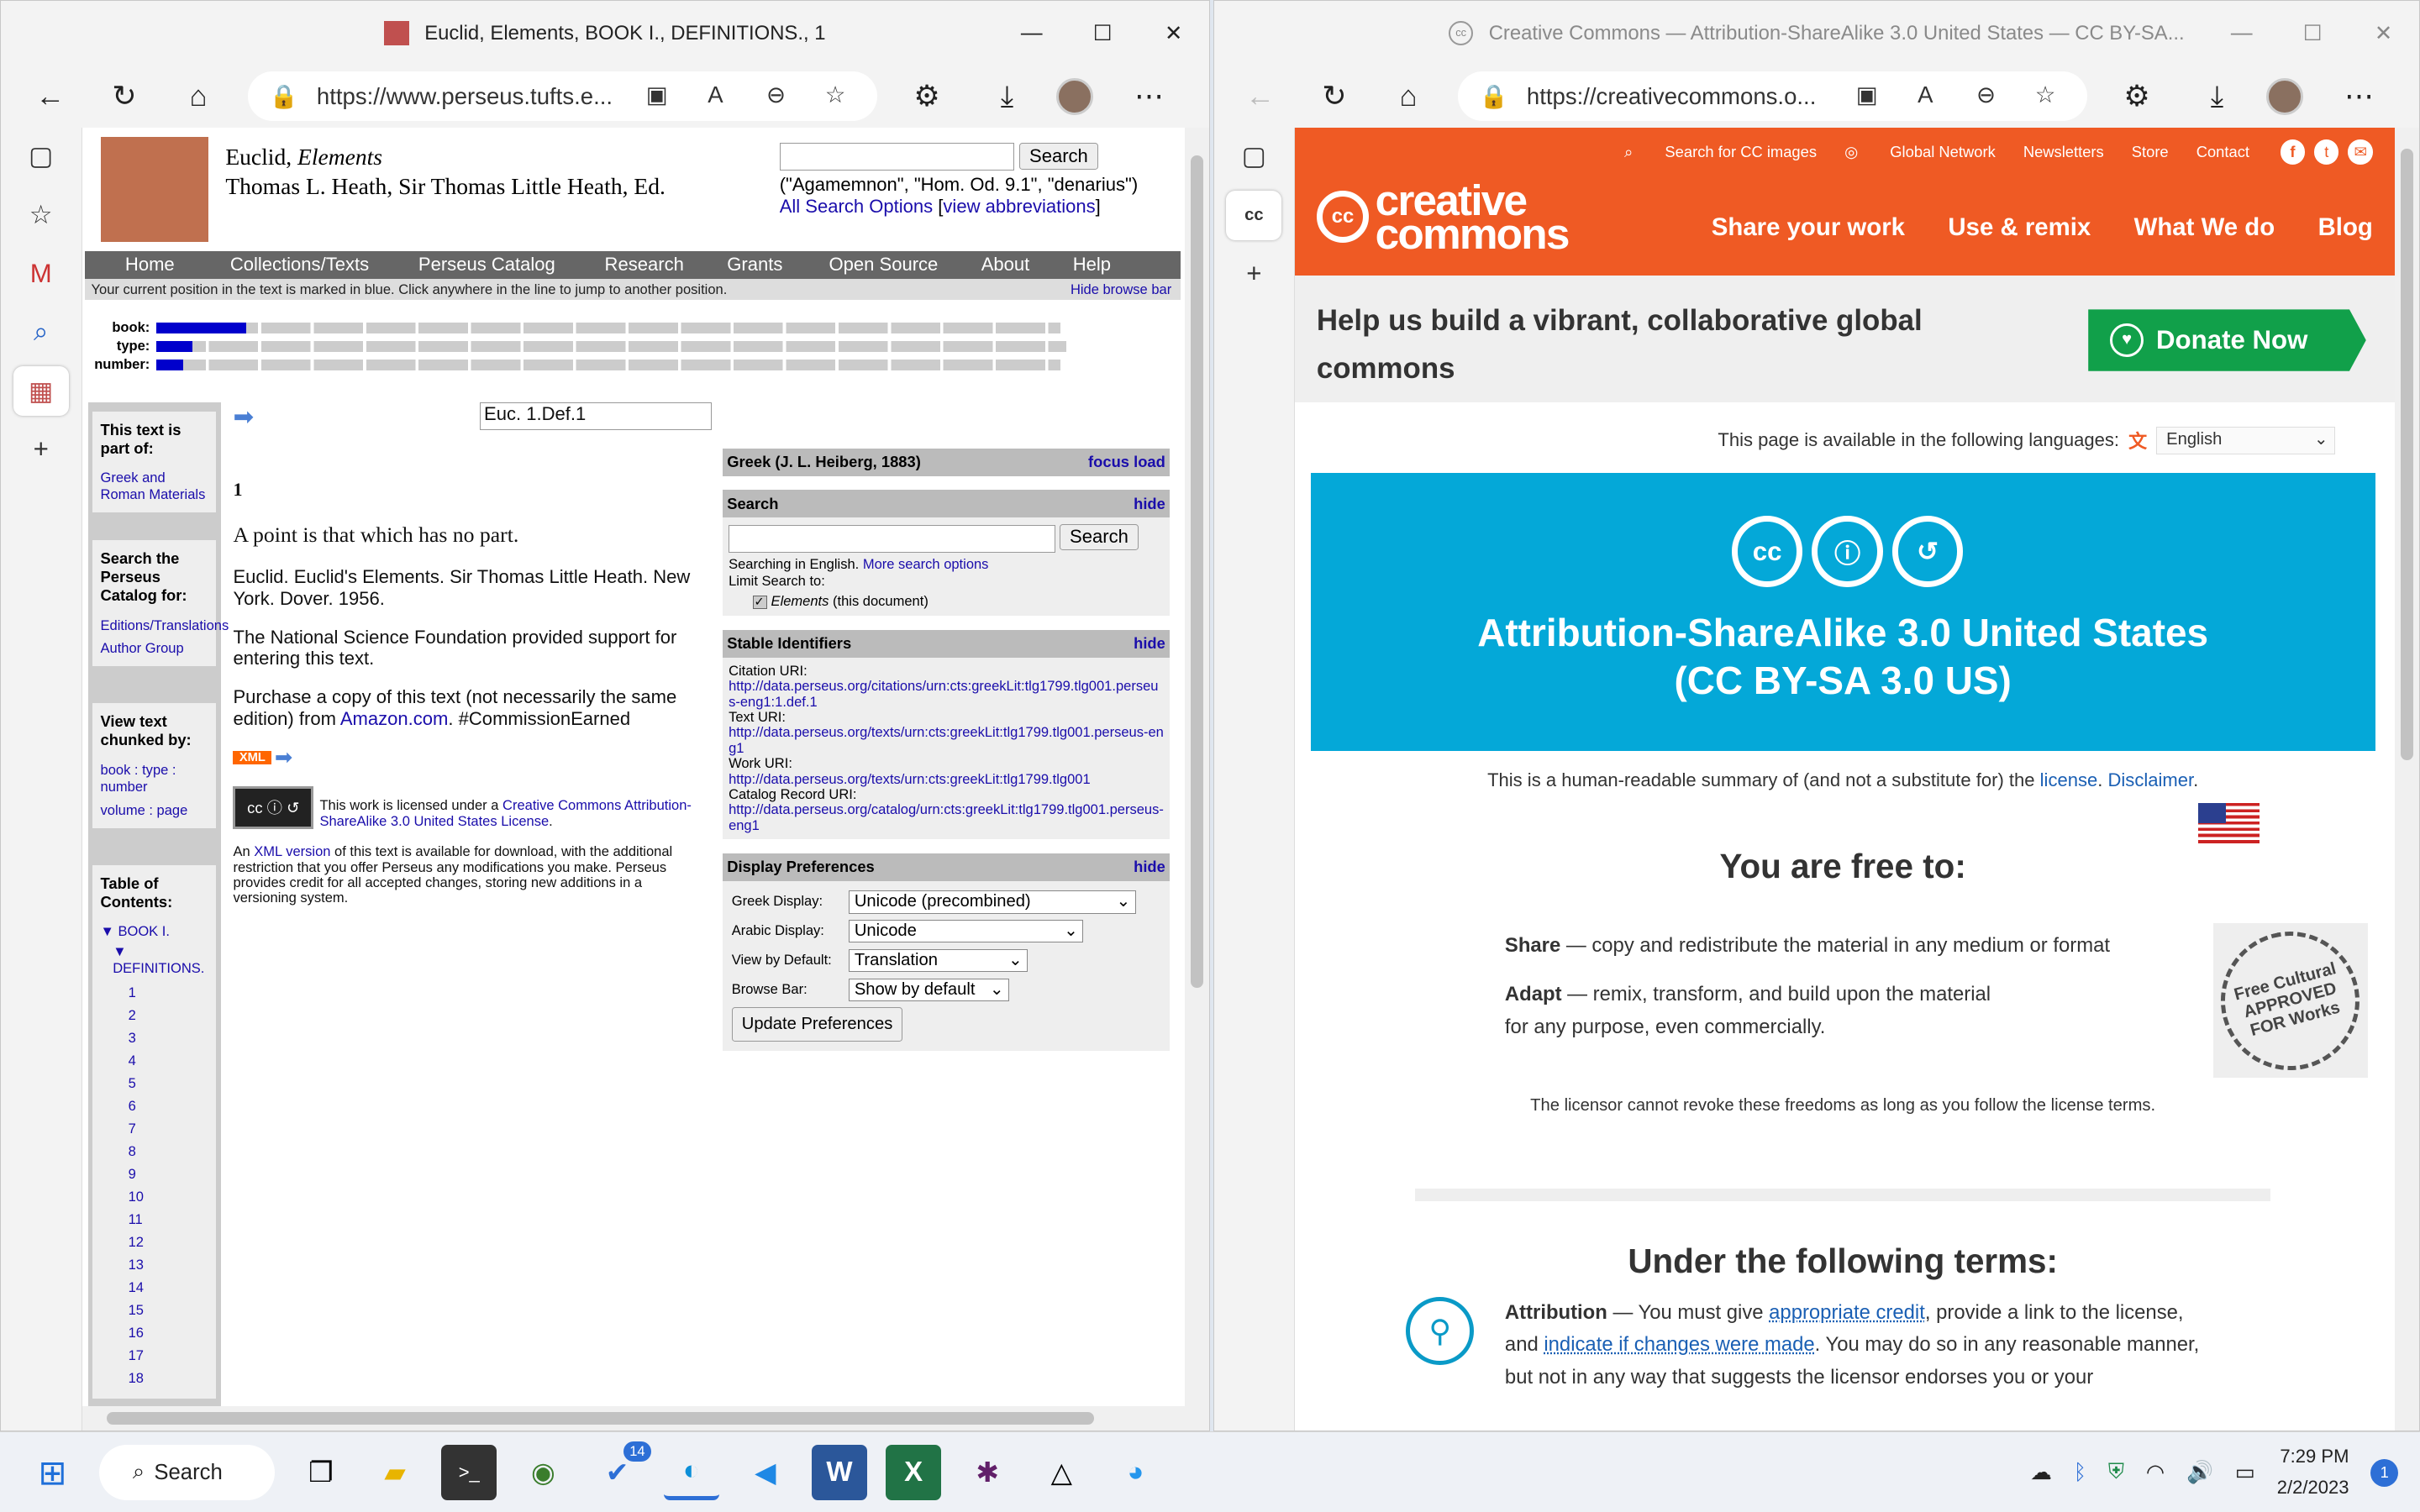 Image resolution: width=2420 pixels, height=1512 pixels. What do you see at coordinates (284, 757) in the screenshot?
I see `xml-arrow-icon: ➡` at bounding box center [284, 757].